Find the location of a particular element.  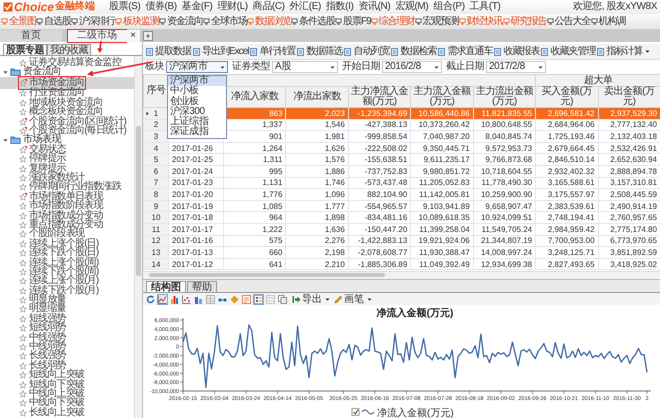

dropdown-option: 沪深两市 is located at coordinates (197, 81).